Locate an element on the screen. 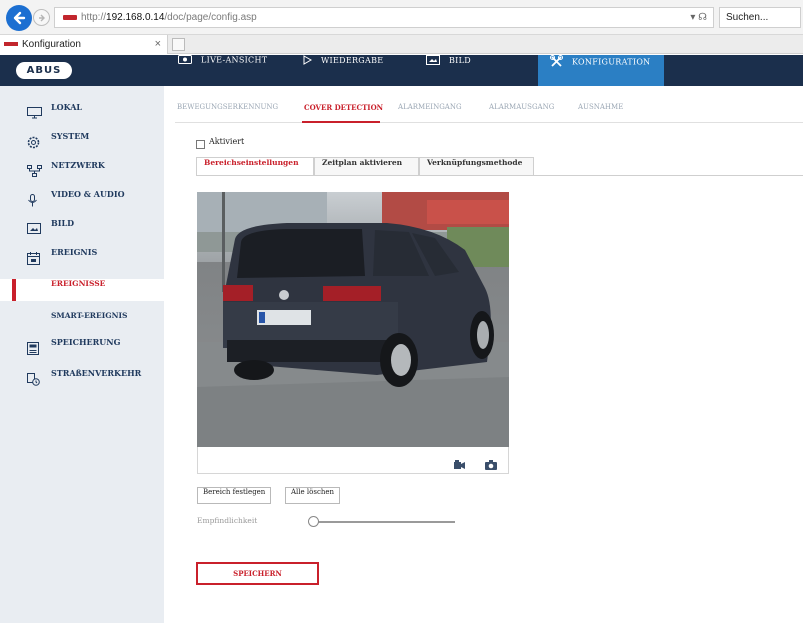 The width and height of the screenshot is (803, 623). camera-icon is located at coordinates (491, 464).